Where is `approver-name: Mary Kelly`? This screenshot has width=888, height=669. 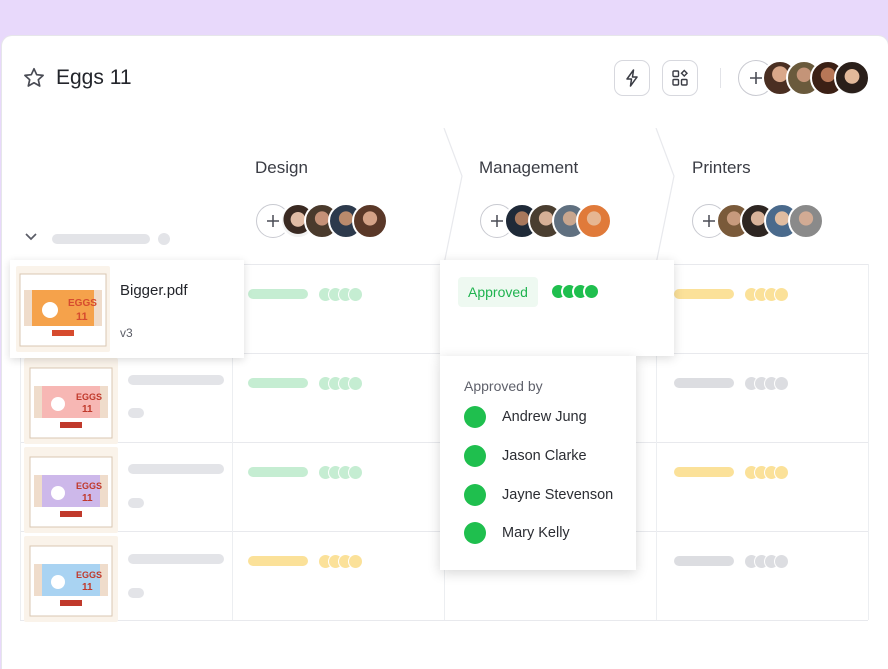 approver-name: Mary Kelly is located at coordinates (536, 533).